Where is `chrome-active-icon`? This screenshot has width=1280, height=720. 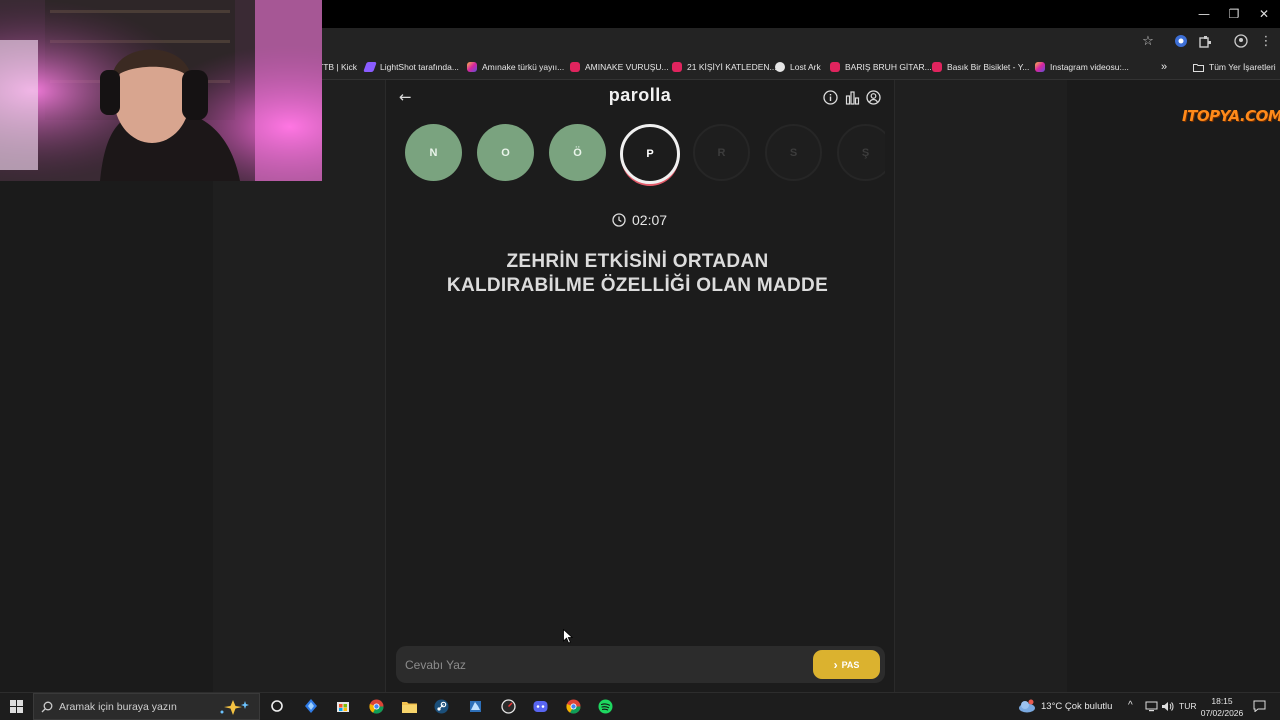
chrome-active-icon is located at coordinates (573, 706).